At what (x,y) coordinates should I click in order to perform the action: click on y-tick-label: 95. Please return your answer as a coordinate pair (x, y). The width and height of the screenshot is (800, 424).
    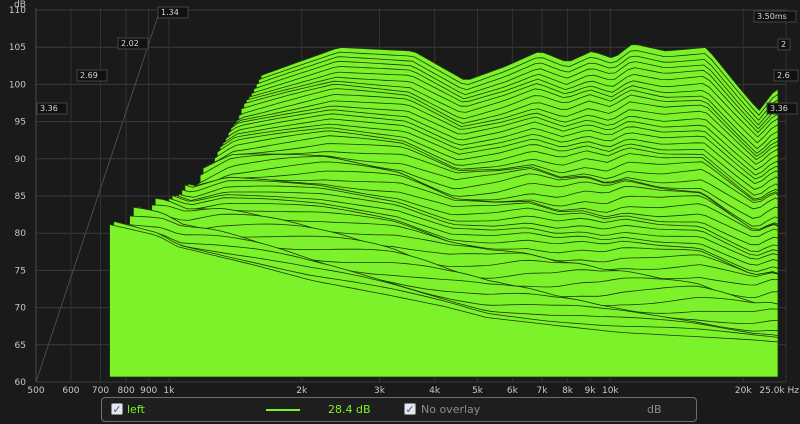
    Looking at the image, I should click on (20, 123).